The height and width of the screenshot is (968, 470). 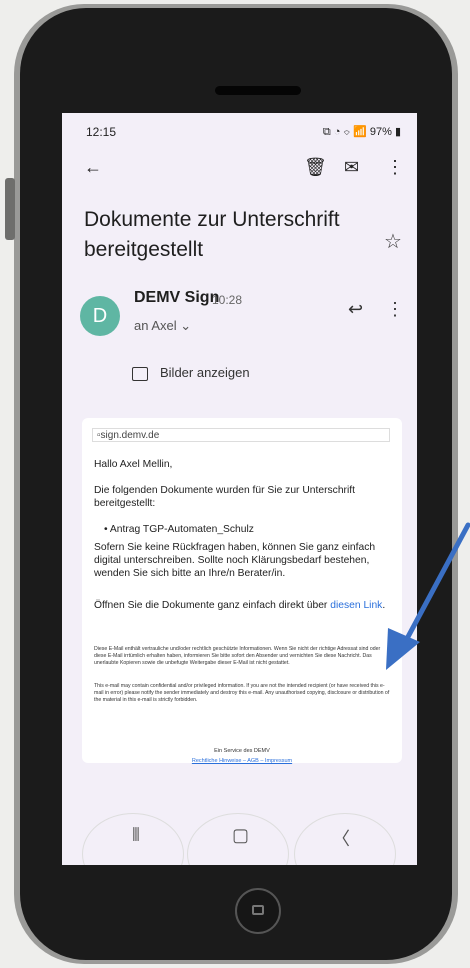 What do you see at coordinates (240, 835) in the screenshot?
I see `home-nav-icon: ▢` at bounding box center [240, 835].